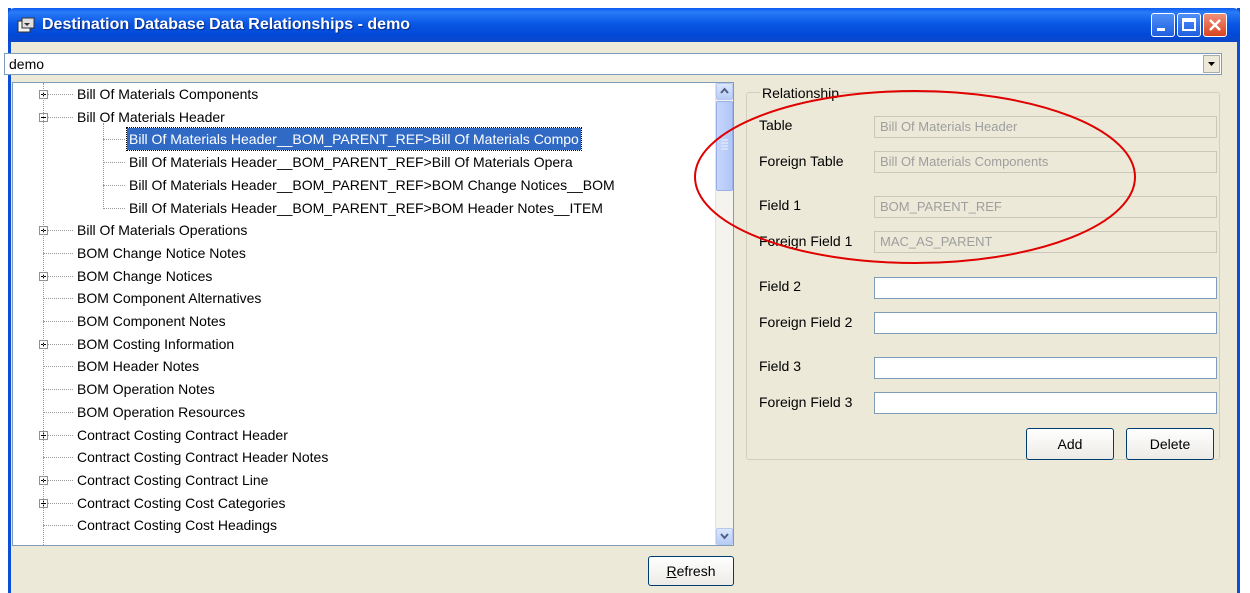  I want to click on tree-item-label: Bill Of Materials Components, so click(168, 94).